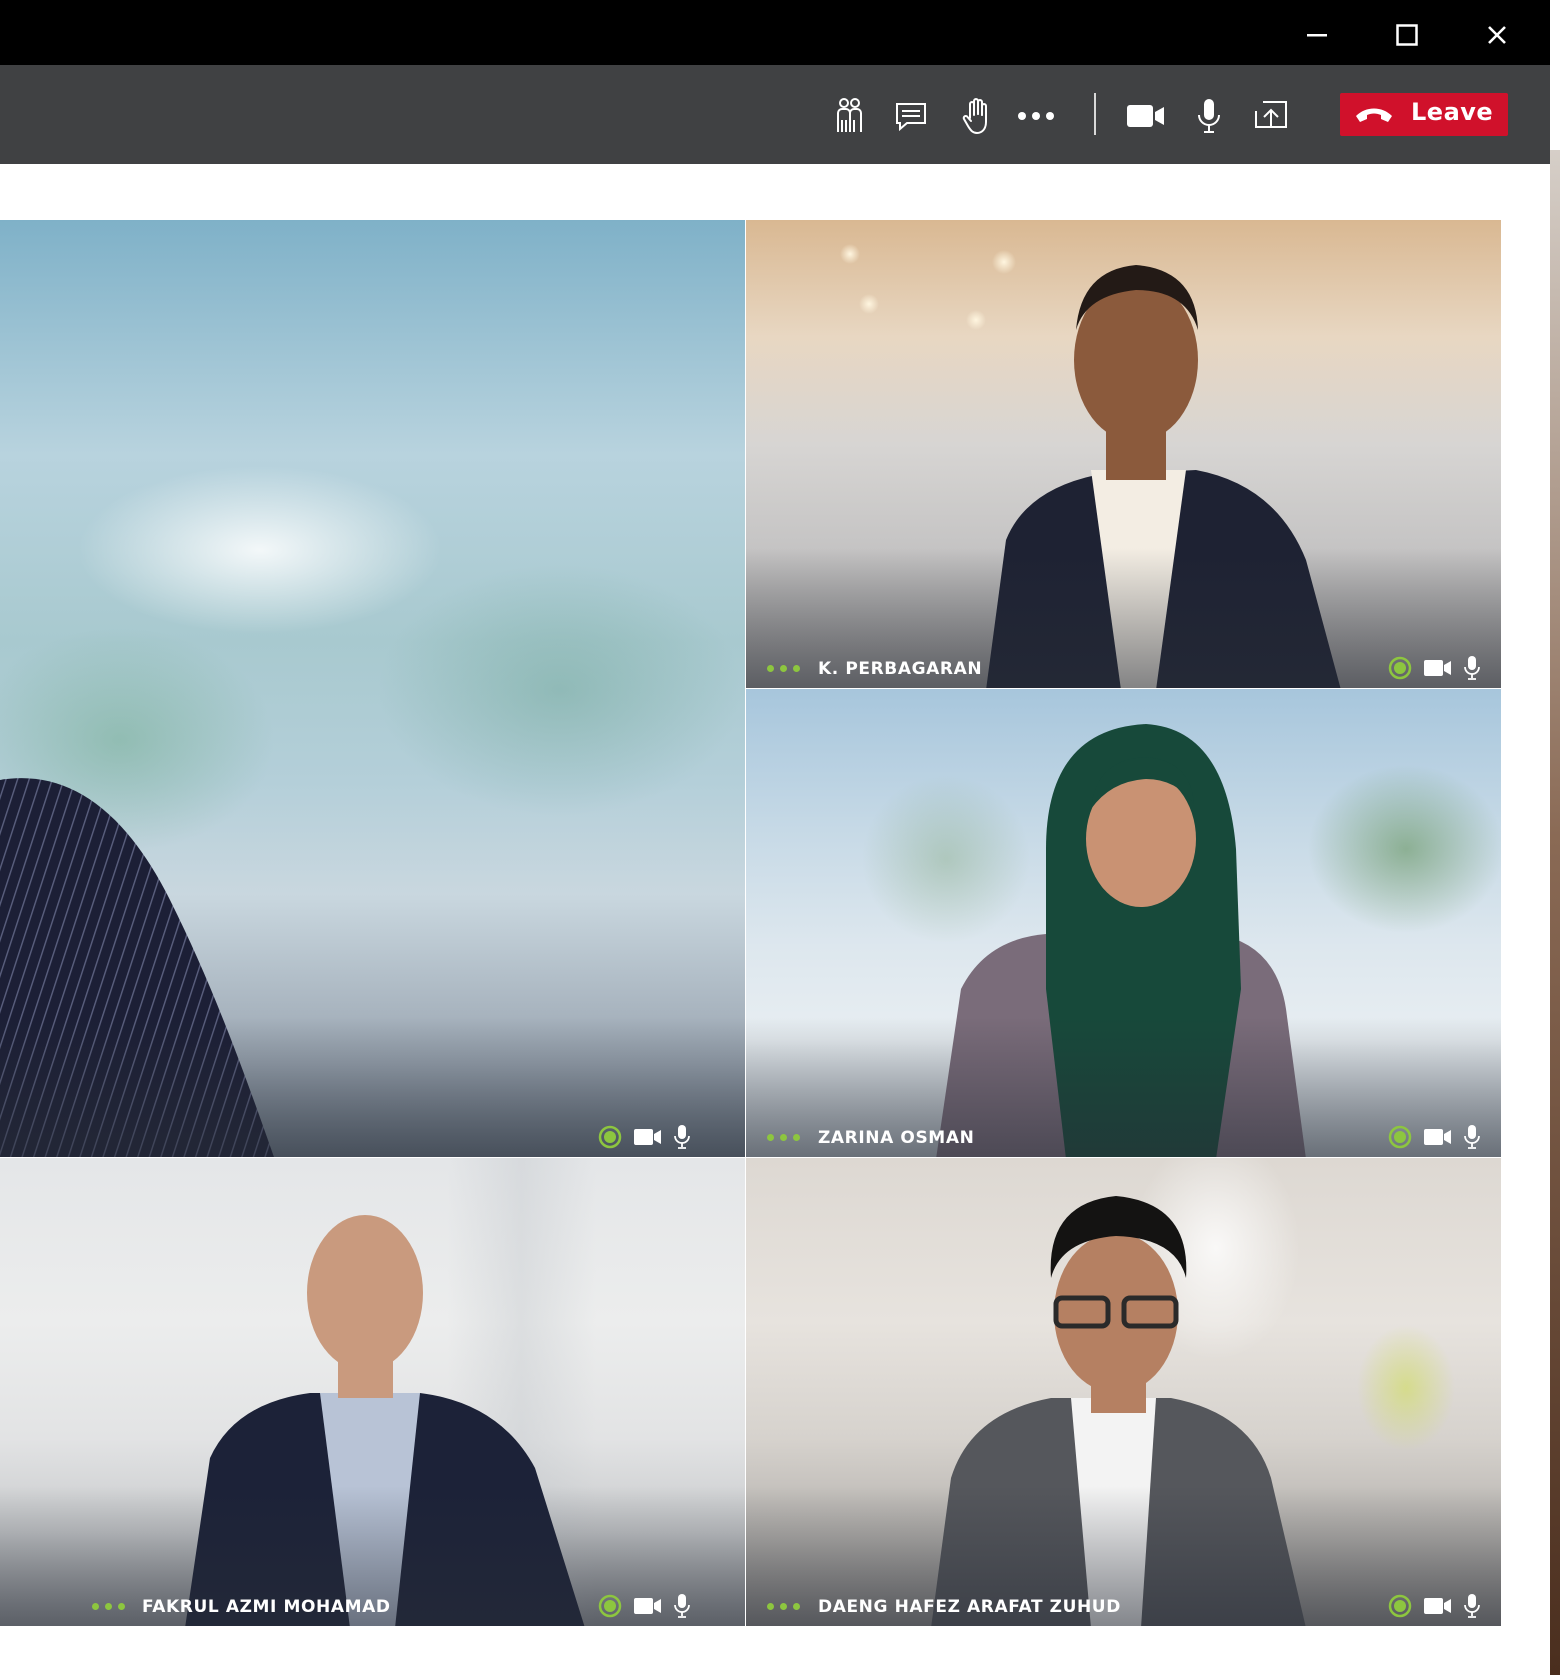  Describe the element at coordinates (775, 32) in the screenshot. I see `title-bar` at that location.